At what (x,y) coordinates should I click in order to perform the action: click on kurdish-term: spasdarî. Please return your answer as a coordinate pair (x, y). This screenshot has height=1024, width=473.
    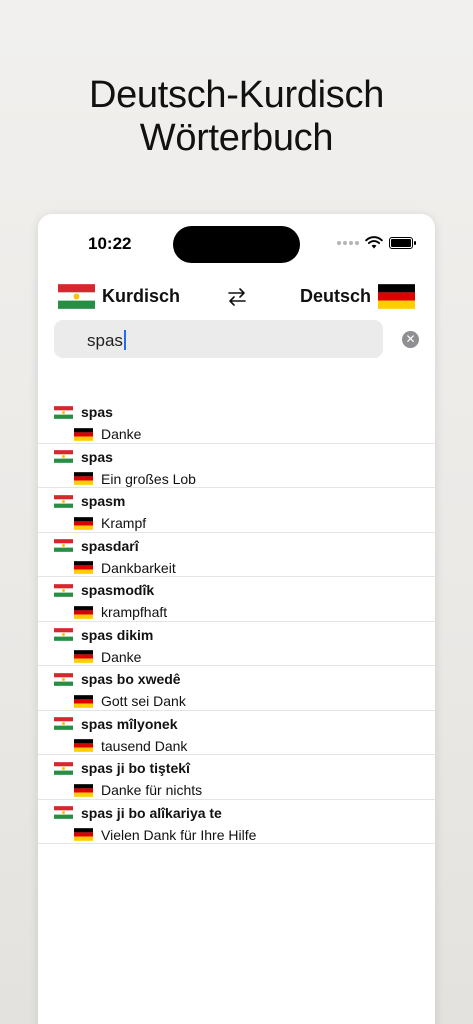
    Looking at the image, I should click on (110, 545).